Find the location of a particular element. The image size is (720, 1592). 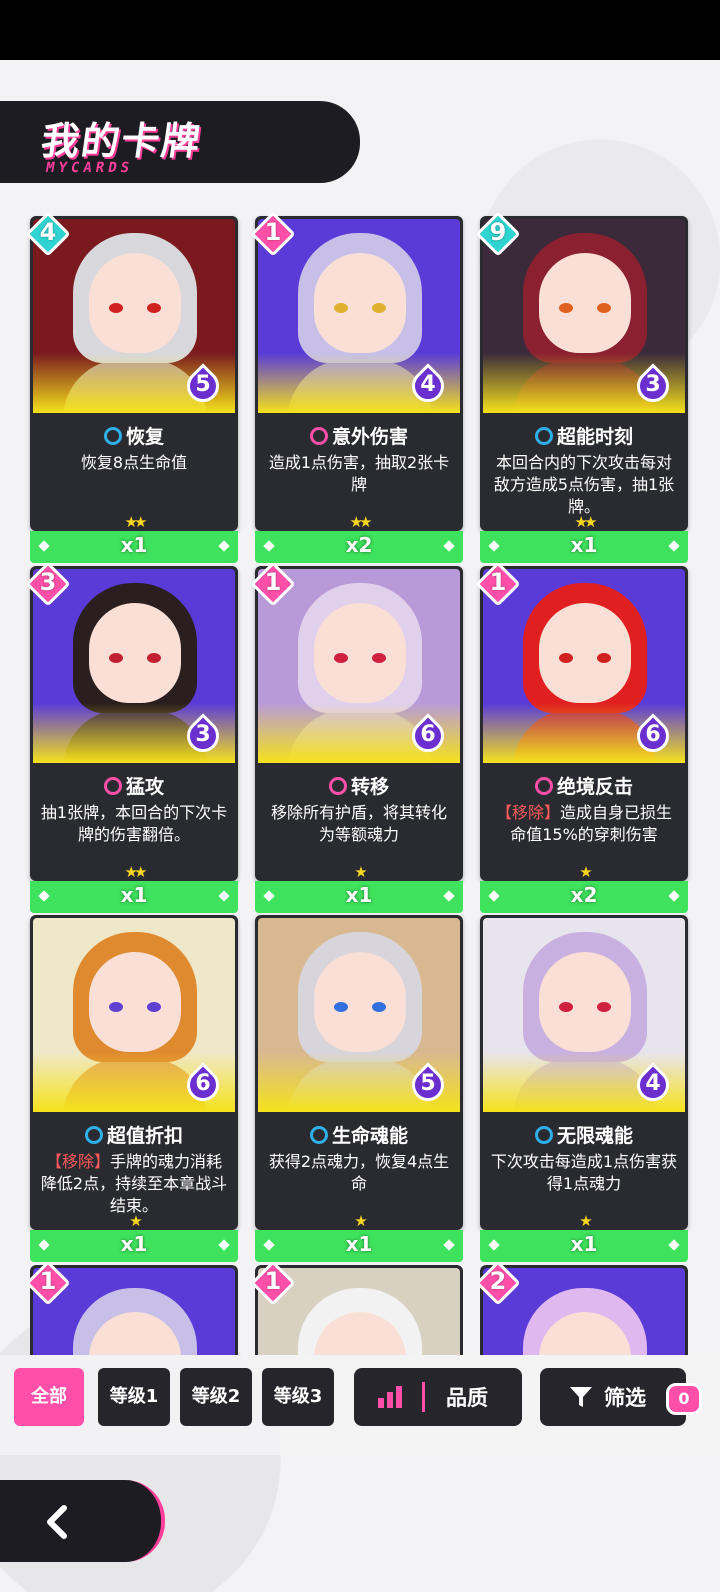

card-name: 恢复 is located at coordinates (134, 435).